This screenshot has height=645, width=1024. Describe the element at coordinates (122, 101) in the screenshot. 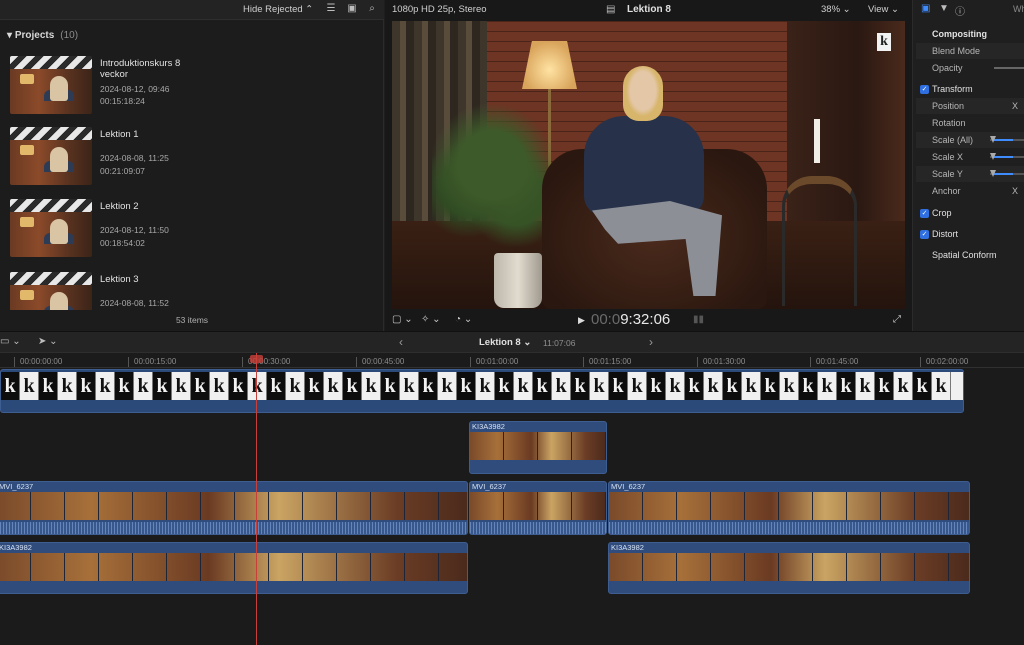

I see `project-duration: 00:15:18:24` at that location.